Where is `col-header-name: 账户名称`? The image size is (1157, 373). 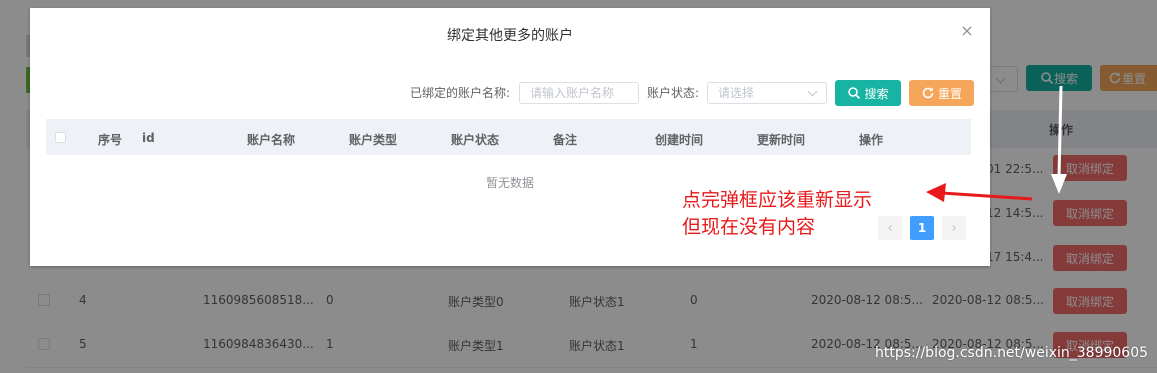
col-header-name: 账户名称 is located at coordinates (271, 140).